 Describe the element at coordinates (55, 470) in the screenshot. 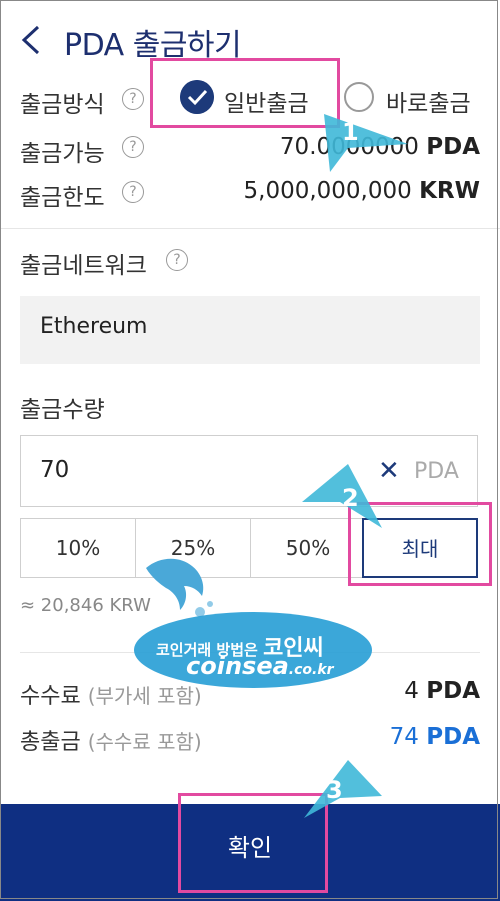

I see `quantity-value: 70` at that location.